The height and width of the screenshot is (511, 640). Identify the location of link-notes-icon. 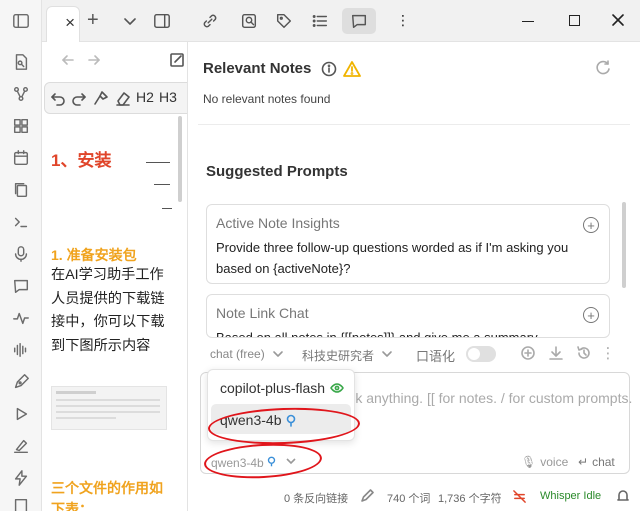
(210, 21).